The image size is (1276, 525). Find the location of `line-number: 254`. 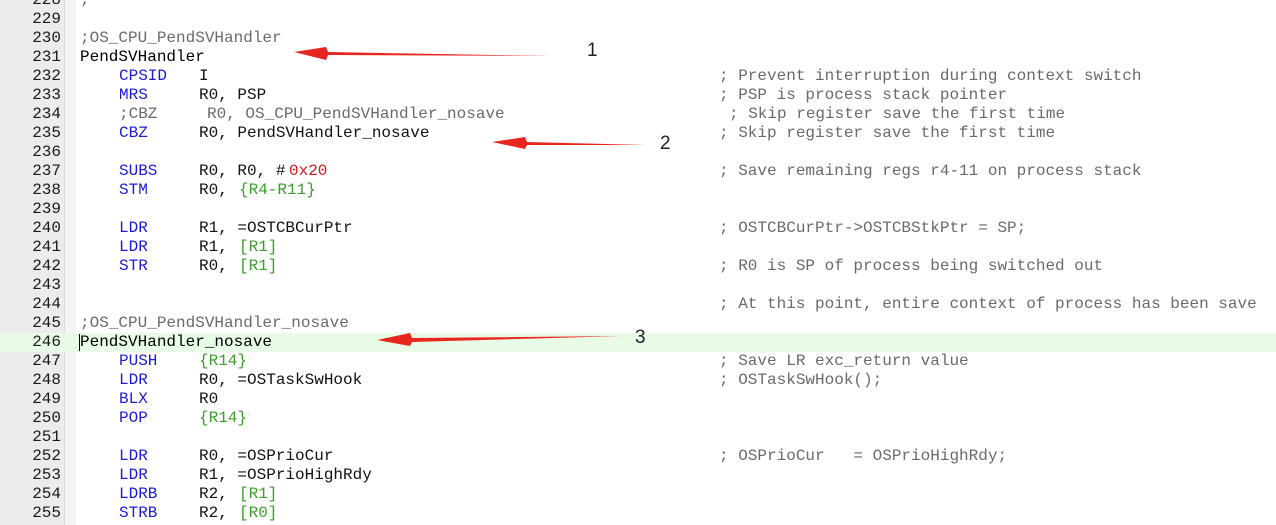

line-number: 254 is located at coordinates (46, 494).